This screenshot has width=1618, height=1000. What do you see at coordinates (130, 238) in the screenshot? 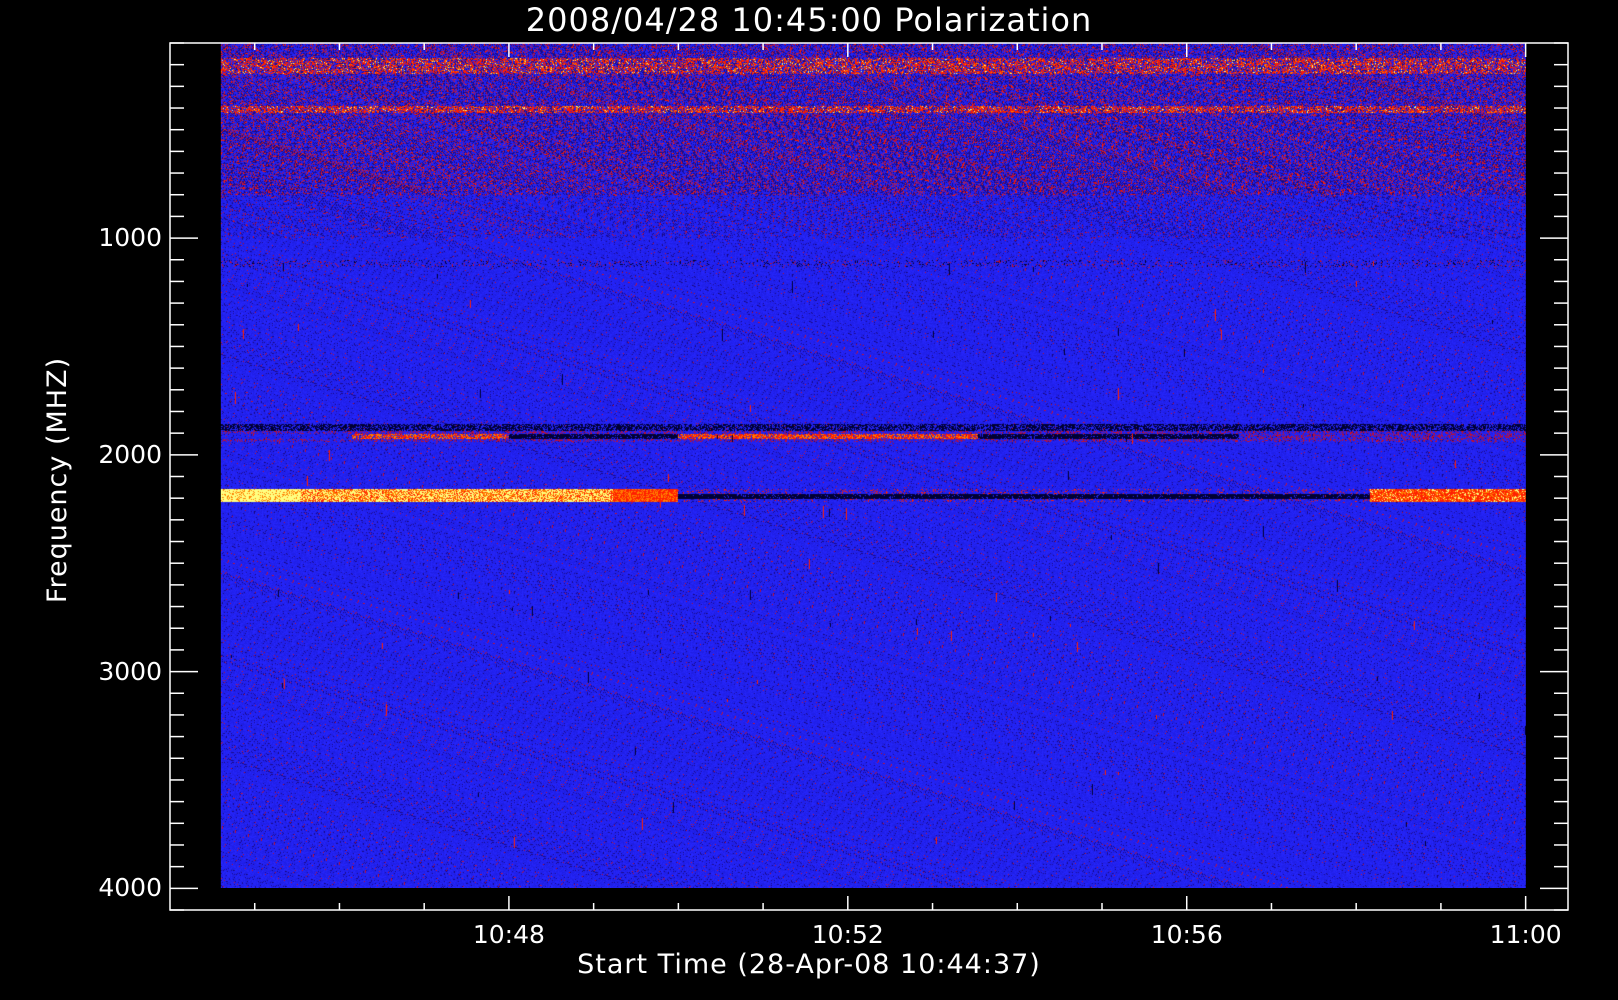
I see `y-tick-label: 1000` at bounding box center [130, 238].